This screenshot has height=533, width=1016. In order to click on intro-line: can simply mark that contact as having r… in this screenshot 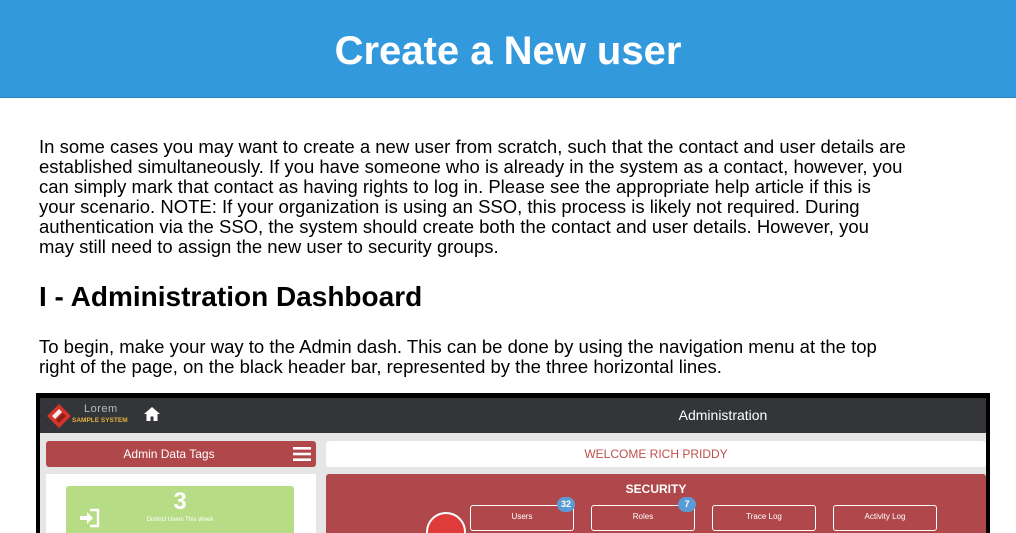, I will do `click(455, 186)`.